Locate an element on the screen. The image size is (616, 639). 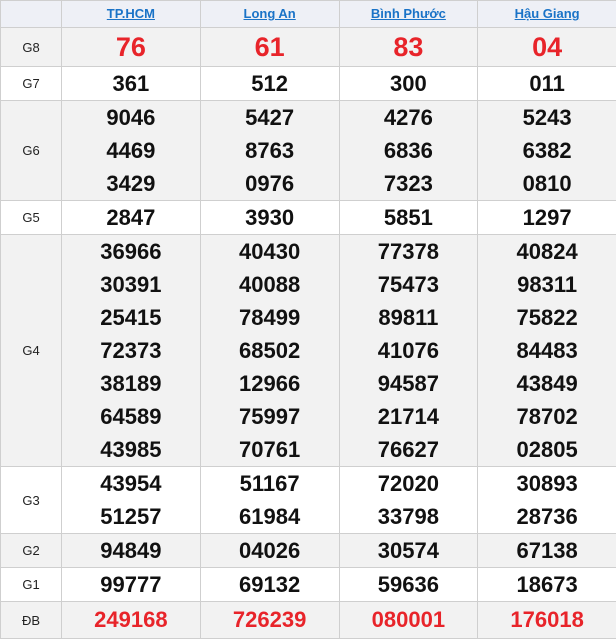
result-cell: 524363820810 is located at coordinates (547, 151).